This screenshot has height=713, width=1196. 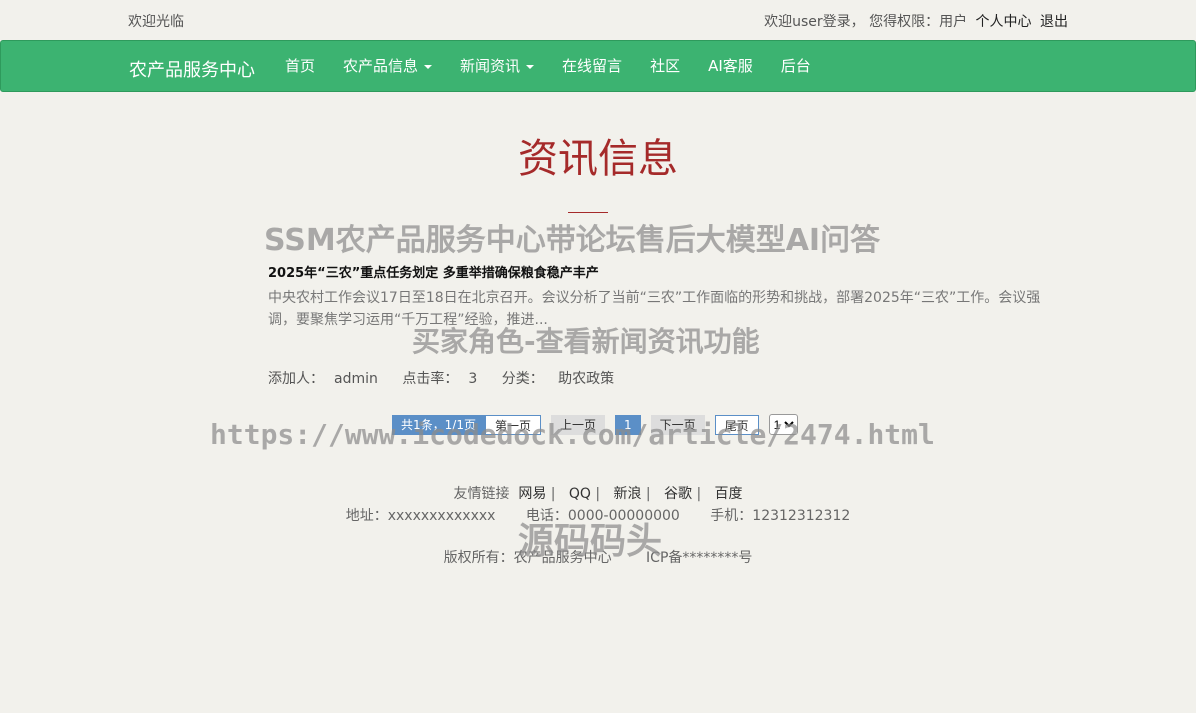 I want to click on prev-page-button: 上一页, so click(x=577, y=424).